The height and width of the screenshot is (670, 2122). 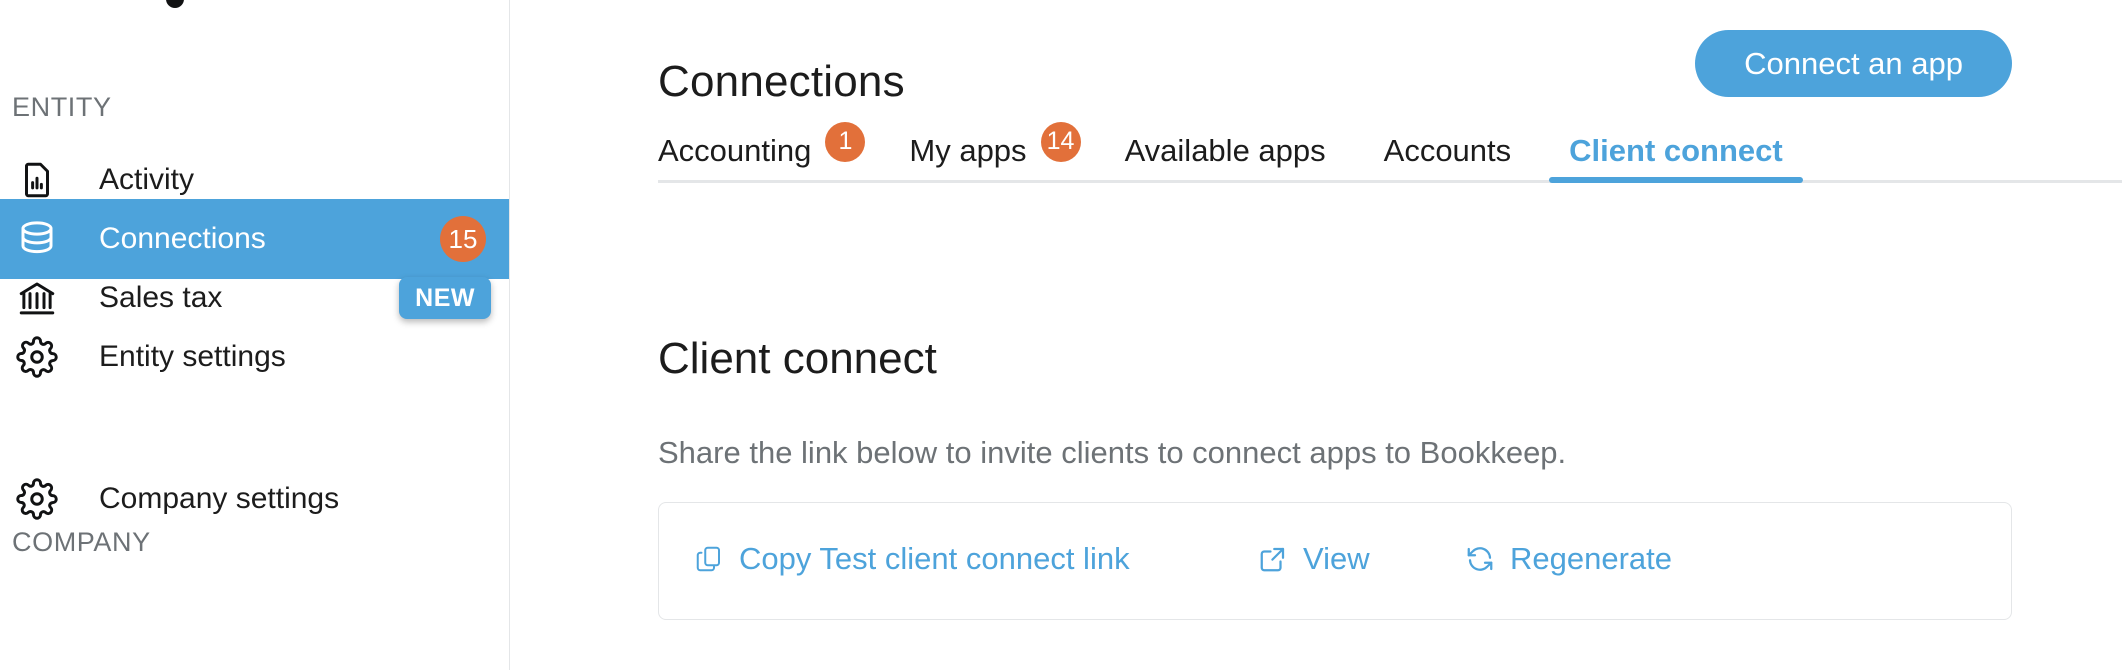 I want to click on tab-my-apps: My apps 14, so click(x=995, y=150).